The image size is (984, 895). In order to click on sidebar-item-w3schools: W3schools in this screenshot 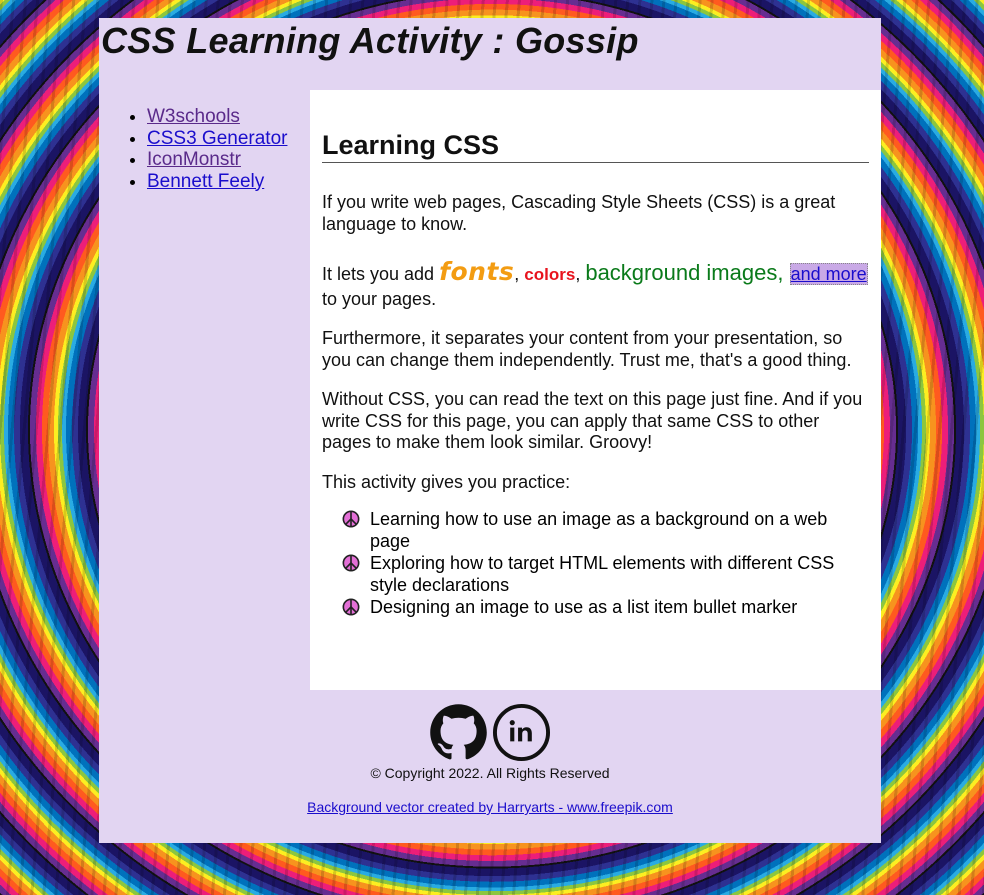, I will do `click(228, 117)`.